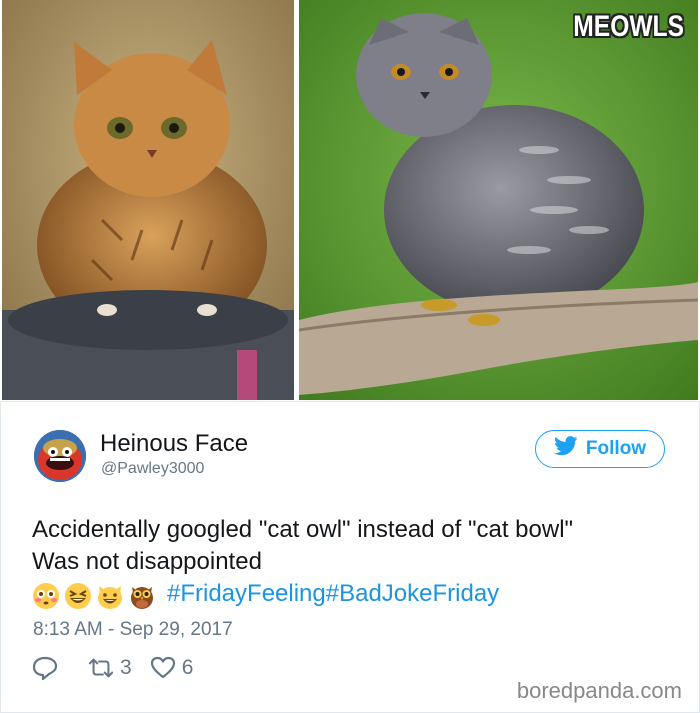 Image resolution: width=700 pixels, height=713 pixels. I want to click on reply-icon, so click(45, 668).